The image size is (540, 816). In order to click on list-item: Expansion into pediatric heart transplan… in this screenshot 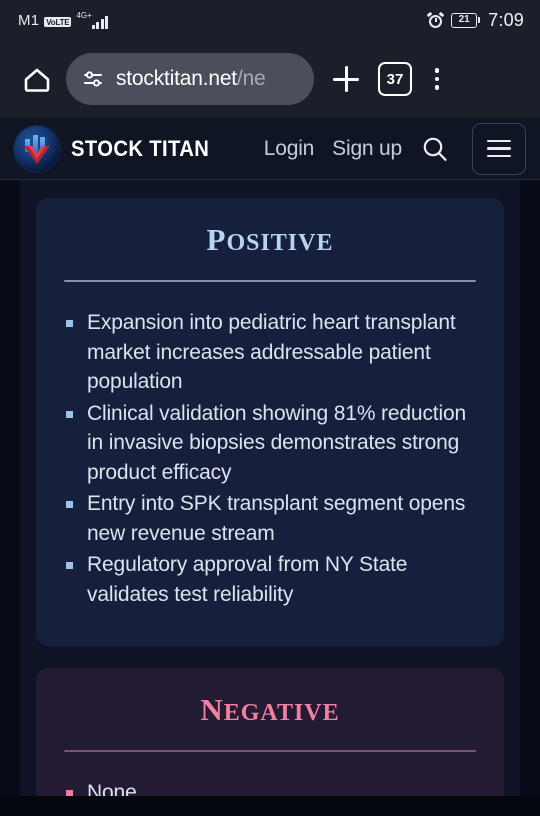, I will do `click(270, 352)`.